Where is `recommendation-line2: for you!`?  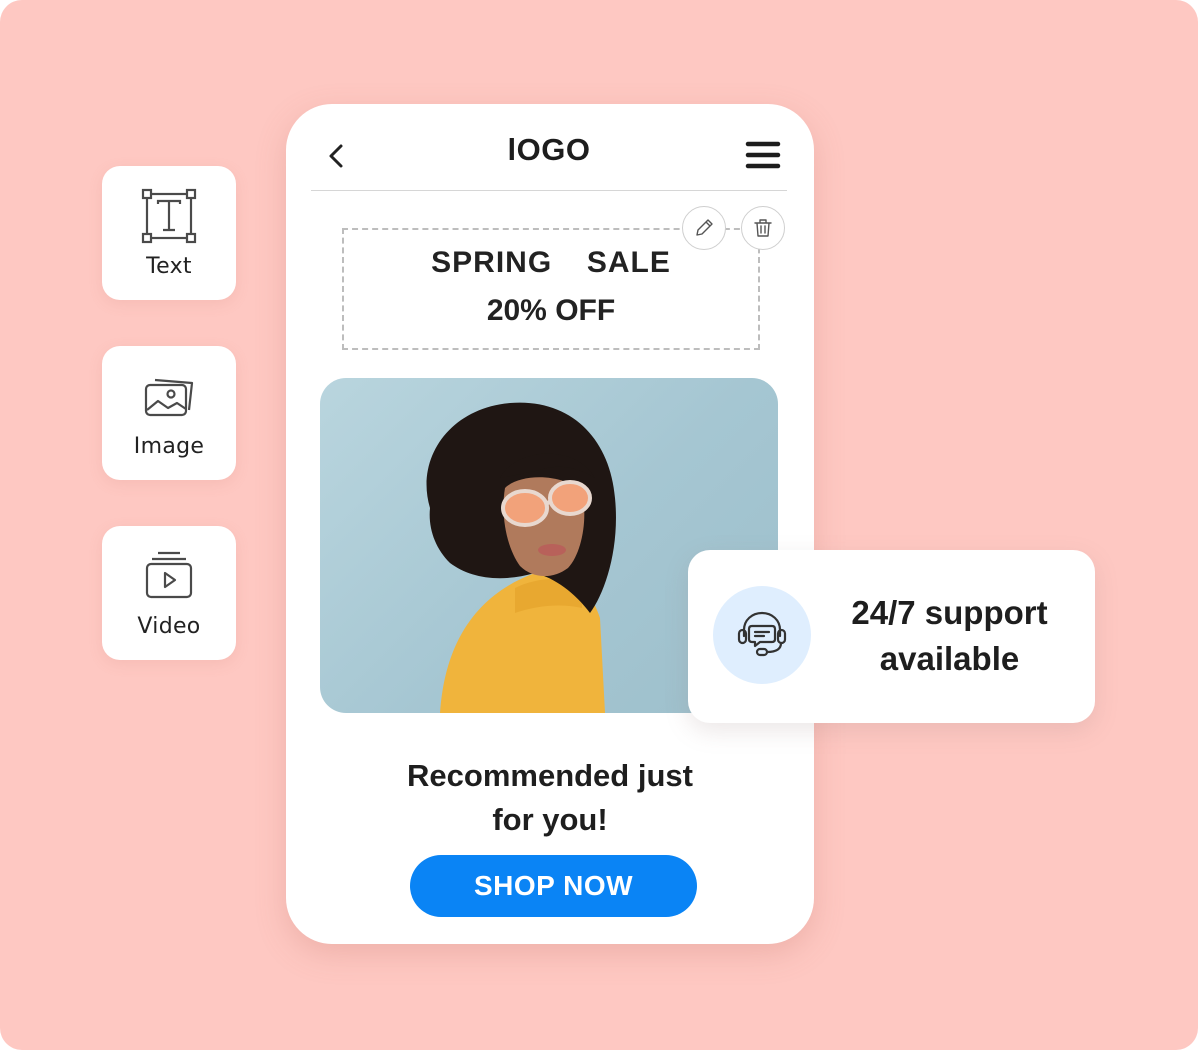
recommendation-line2: for you! is located at coordinates (550, 819).